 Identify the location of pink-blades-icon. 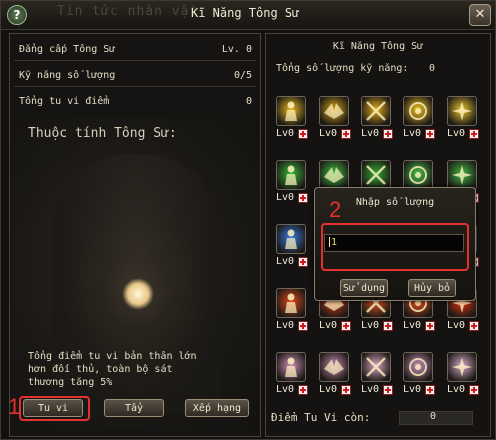
(376, 367).